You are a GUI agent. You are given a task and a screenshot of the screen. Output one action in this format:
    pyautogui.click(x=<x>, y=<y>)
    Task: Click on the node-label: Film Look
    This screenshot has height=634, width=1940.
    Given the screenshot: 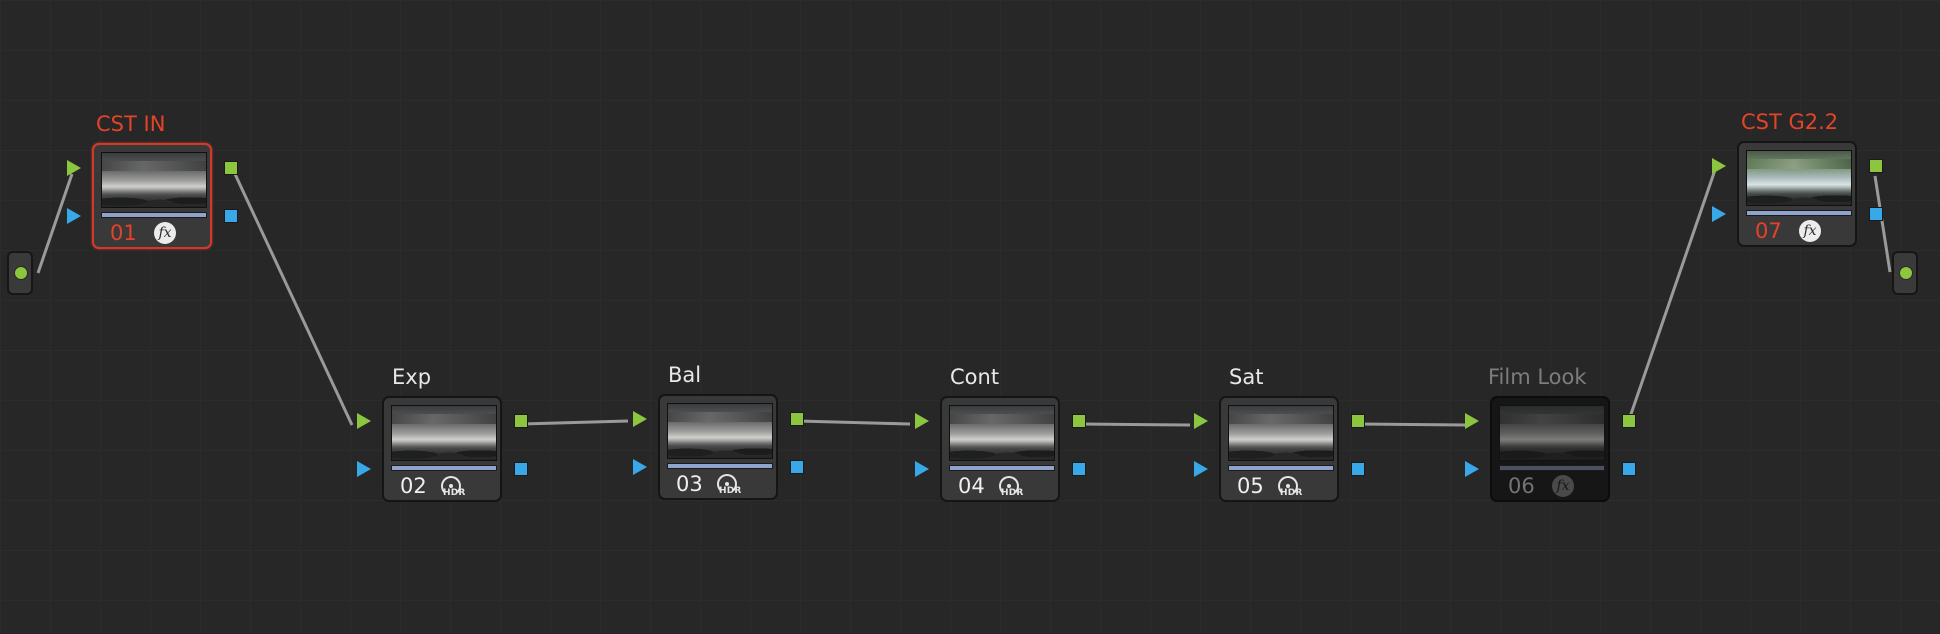 What is the action you would take?
    pyautogui.click(x=1537, y=377)
    